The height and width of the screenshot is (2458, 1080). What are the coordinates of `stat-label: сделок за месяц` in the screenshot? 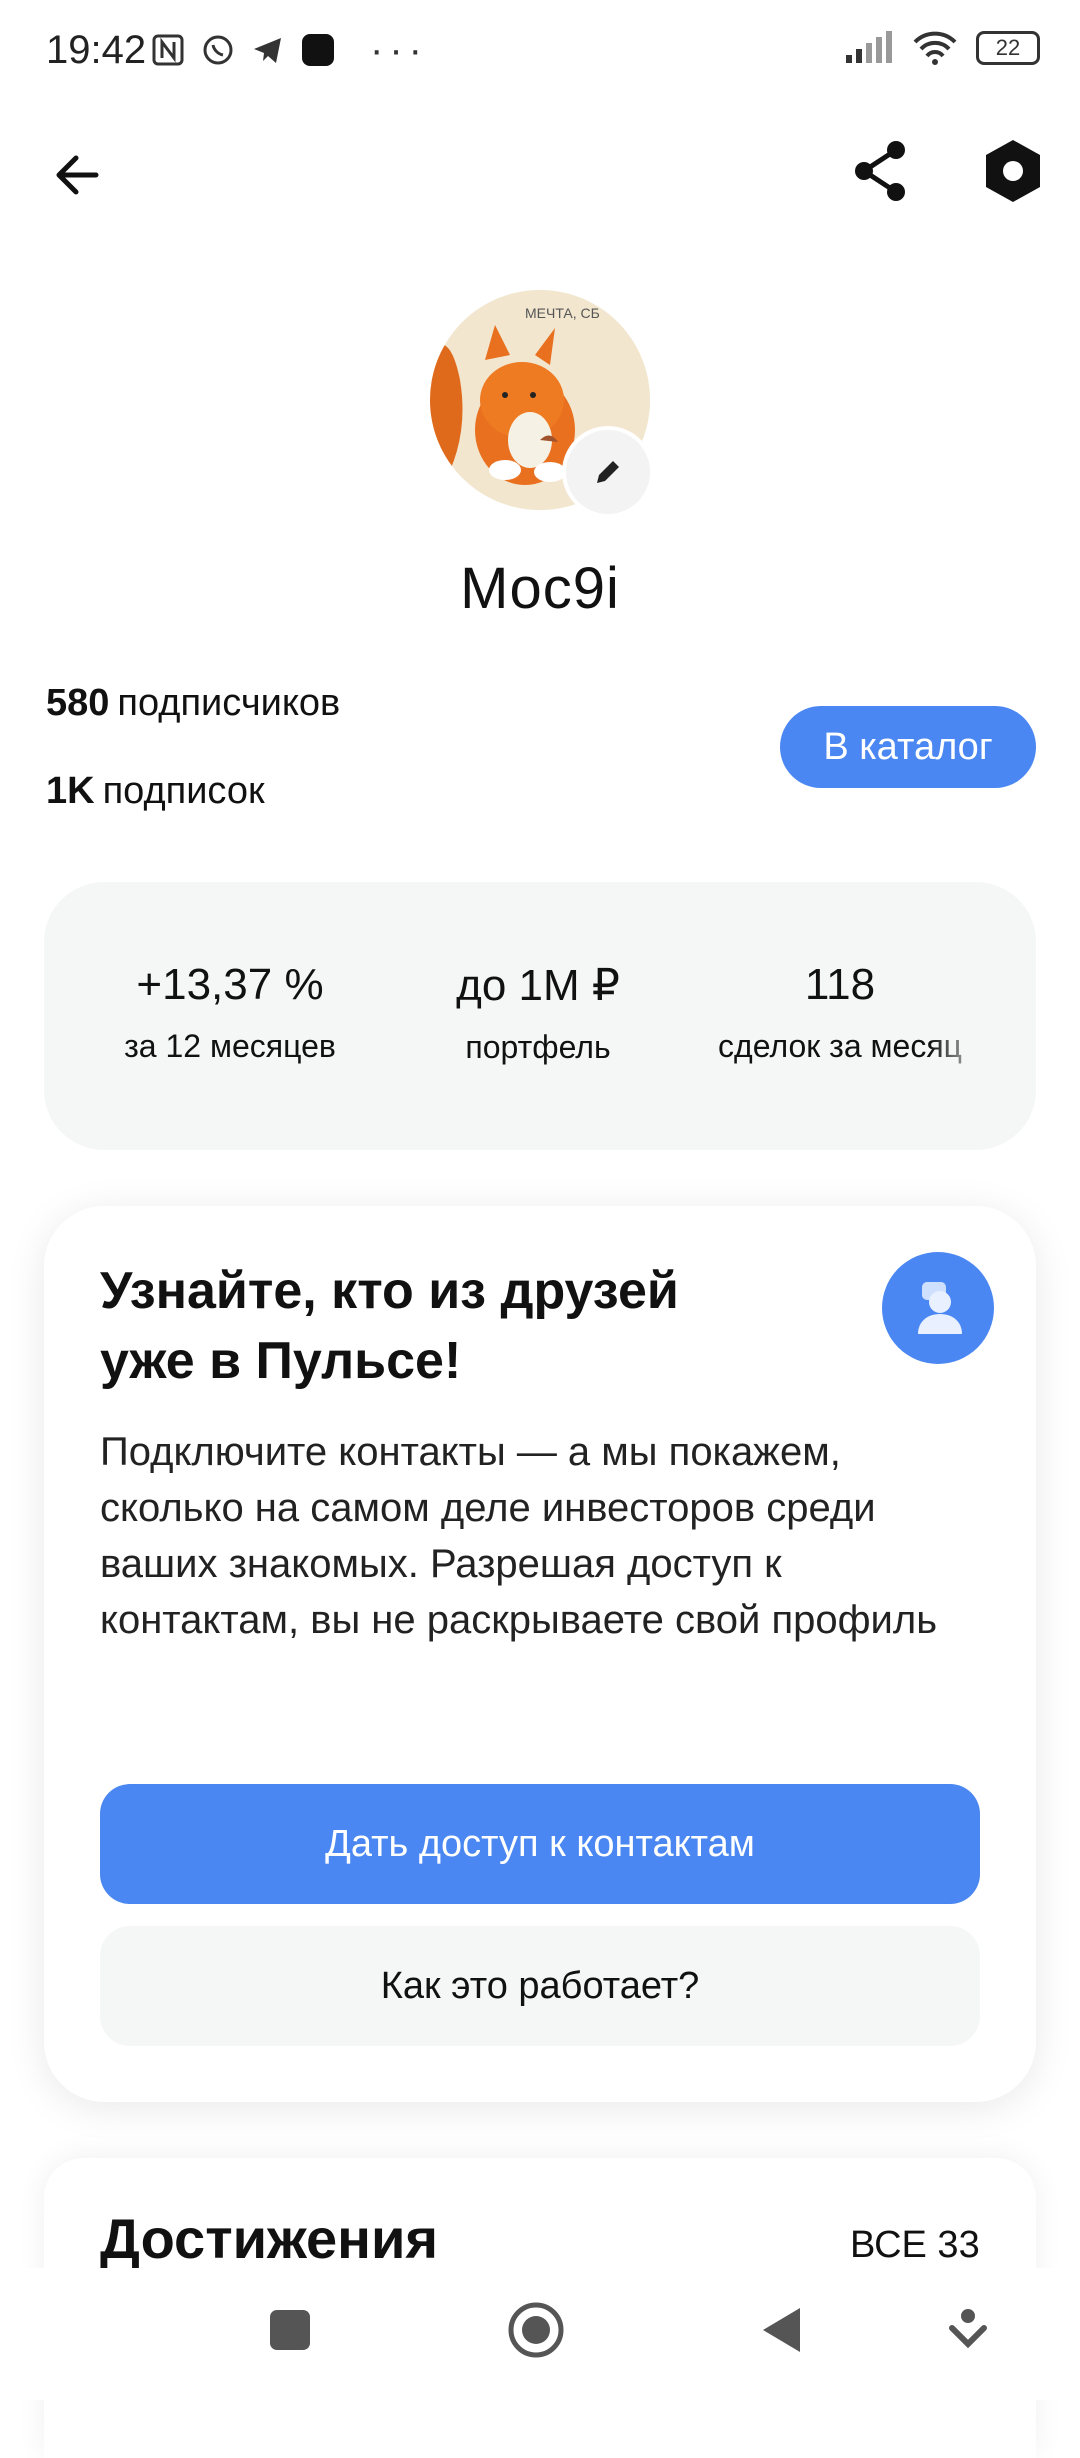 It's located at (840, 1046).